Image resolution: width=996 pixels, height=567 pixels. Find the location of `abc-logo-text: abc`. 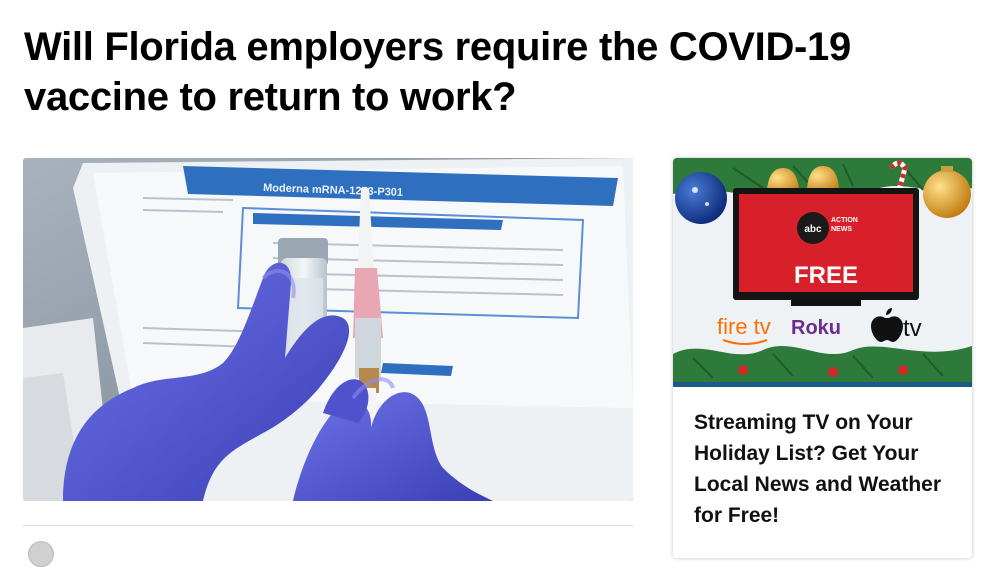

abc-logo-text: abc is located at coordinates (813, 229).